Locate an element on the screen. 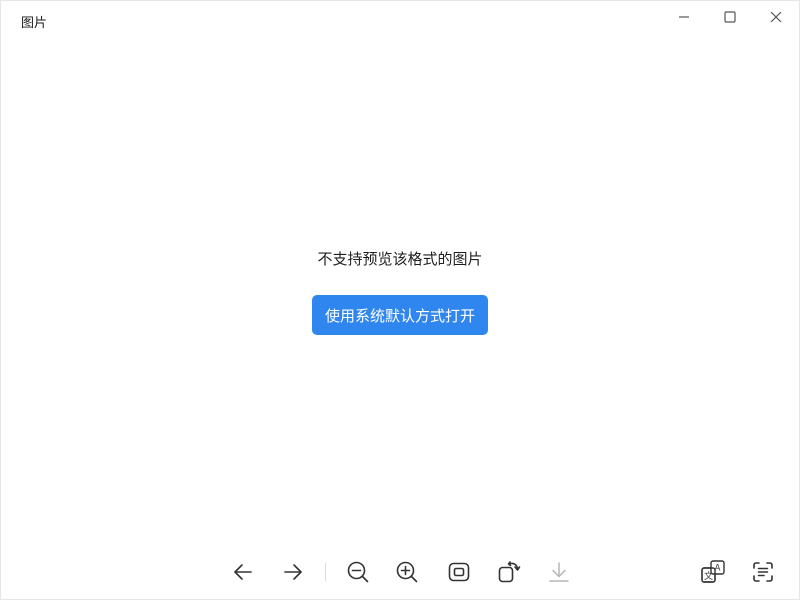 Image resolution: width=800 pixels, height=600 pixels. download-button is located at coordinates (559, 572).